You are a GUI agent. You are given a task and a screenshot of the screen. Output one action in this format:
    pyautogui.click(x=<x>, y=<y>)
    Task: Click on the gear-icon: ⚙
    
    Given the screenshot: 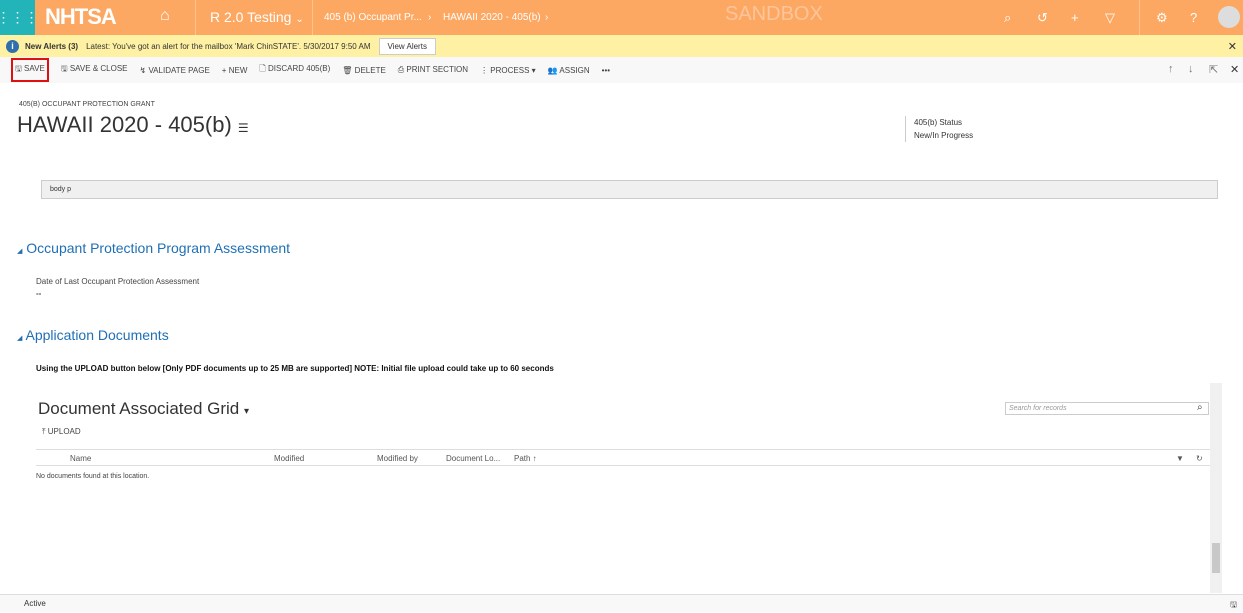 What is the action you would take?
    pyautogui.click(x=1162, y=18)
    